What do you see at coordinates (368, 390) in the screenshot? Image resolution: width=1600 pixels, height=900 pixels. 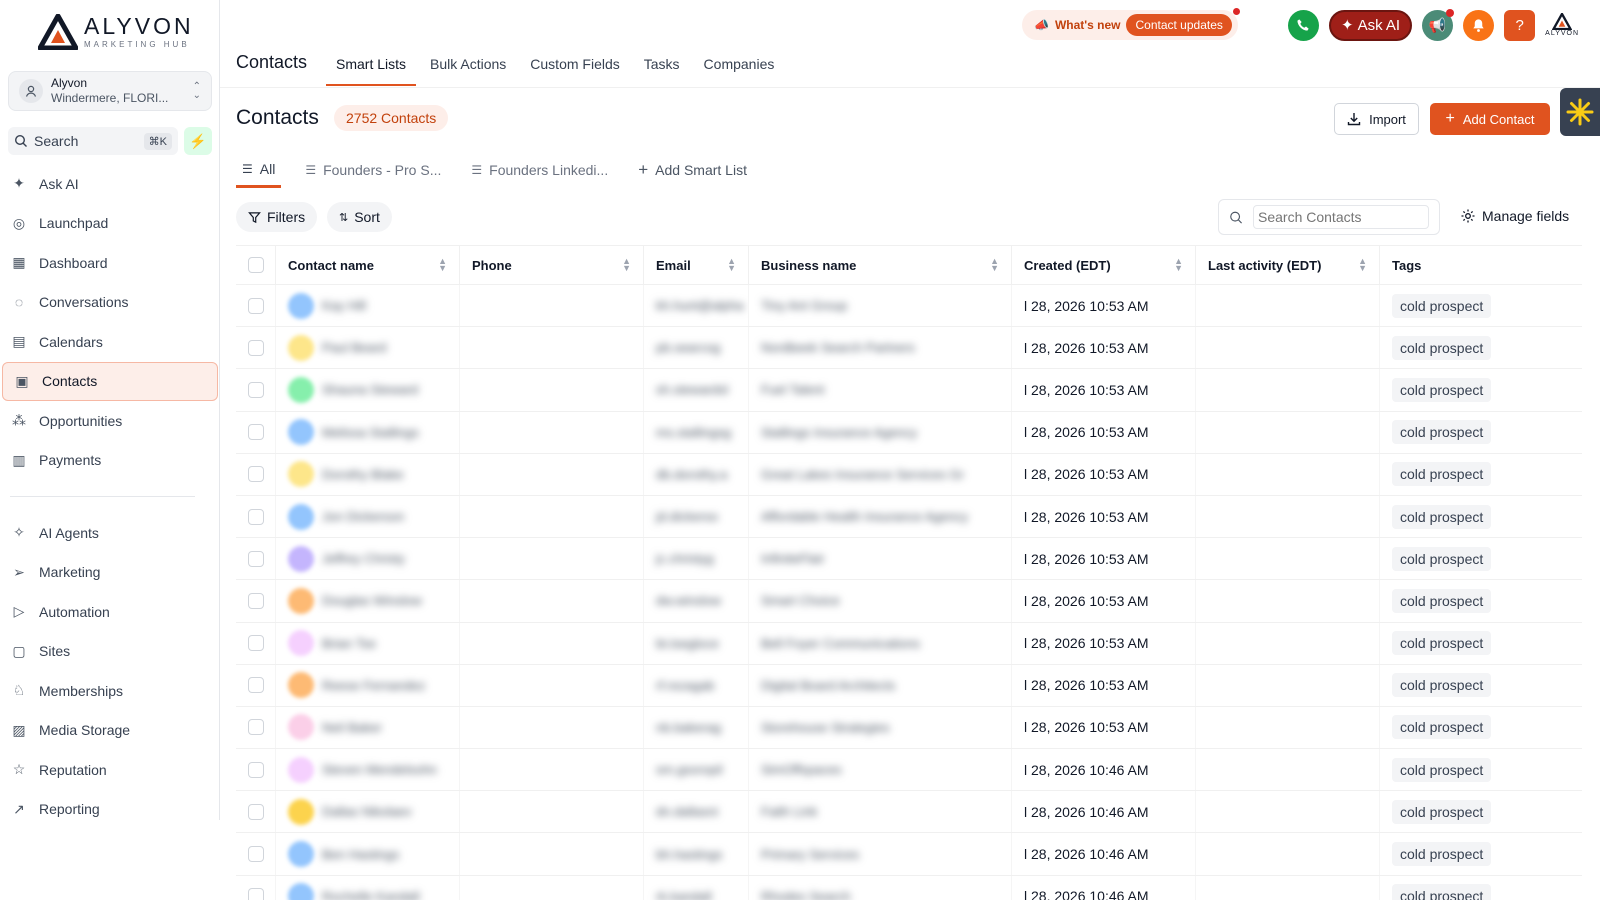 I see `contact-name-cell: Shauna Steward` at bounding box center [368, 390].